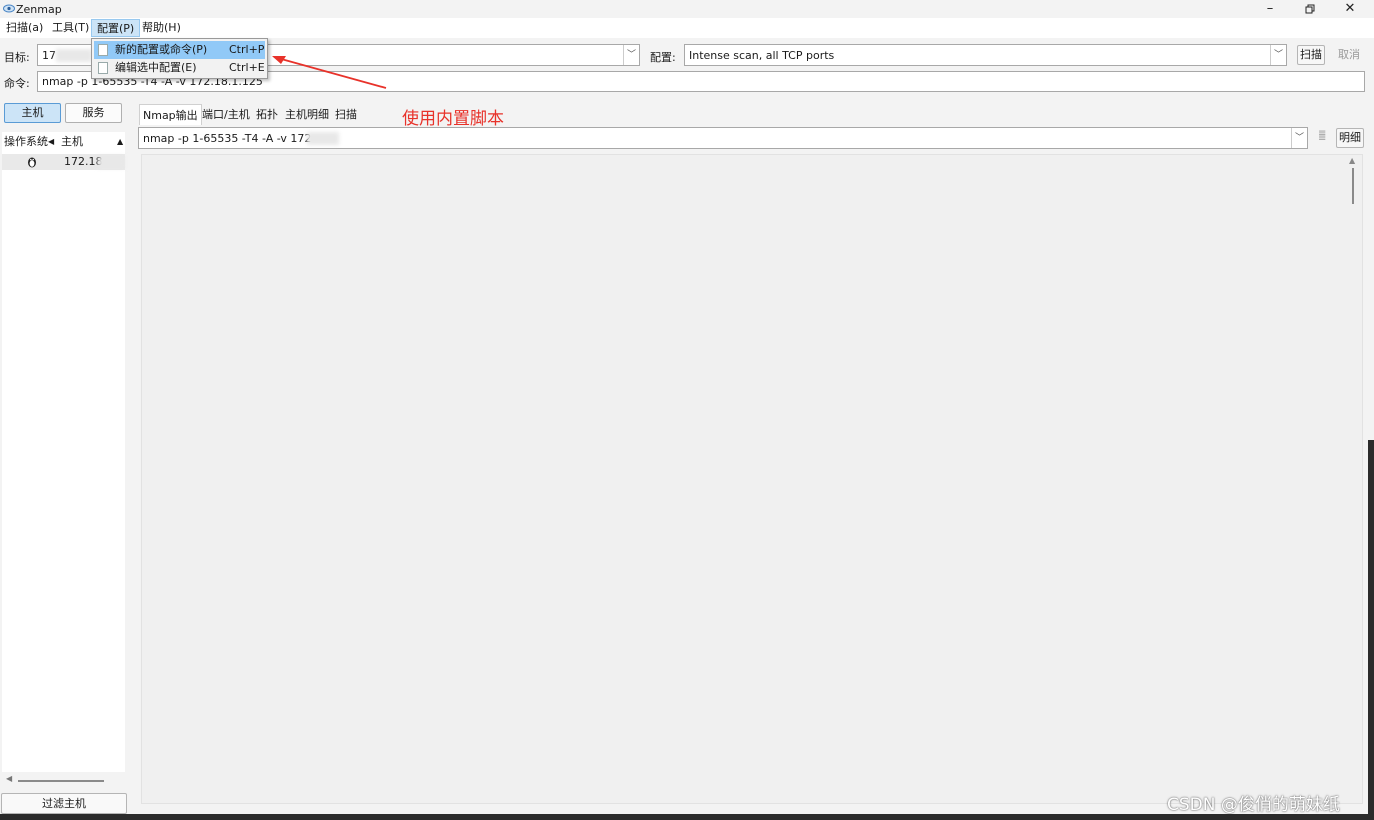 The width and height of the screenshot is (1374, 820). I want to click on annotation-arrow, so click(329, 72).